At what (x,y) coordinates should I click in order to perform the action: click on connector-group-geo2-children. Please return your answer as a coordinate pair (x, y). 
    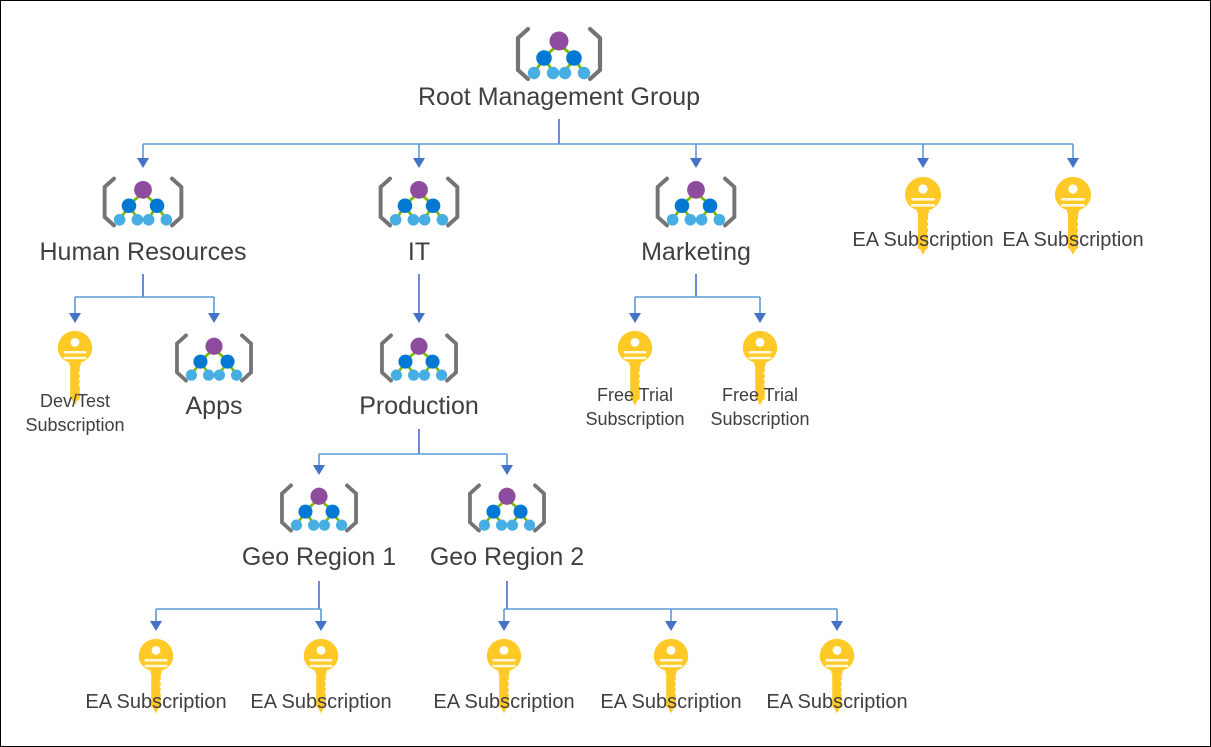
    Looking at the image, I should click on (670, 606).